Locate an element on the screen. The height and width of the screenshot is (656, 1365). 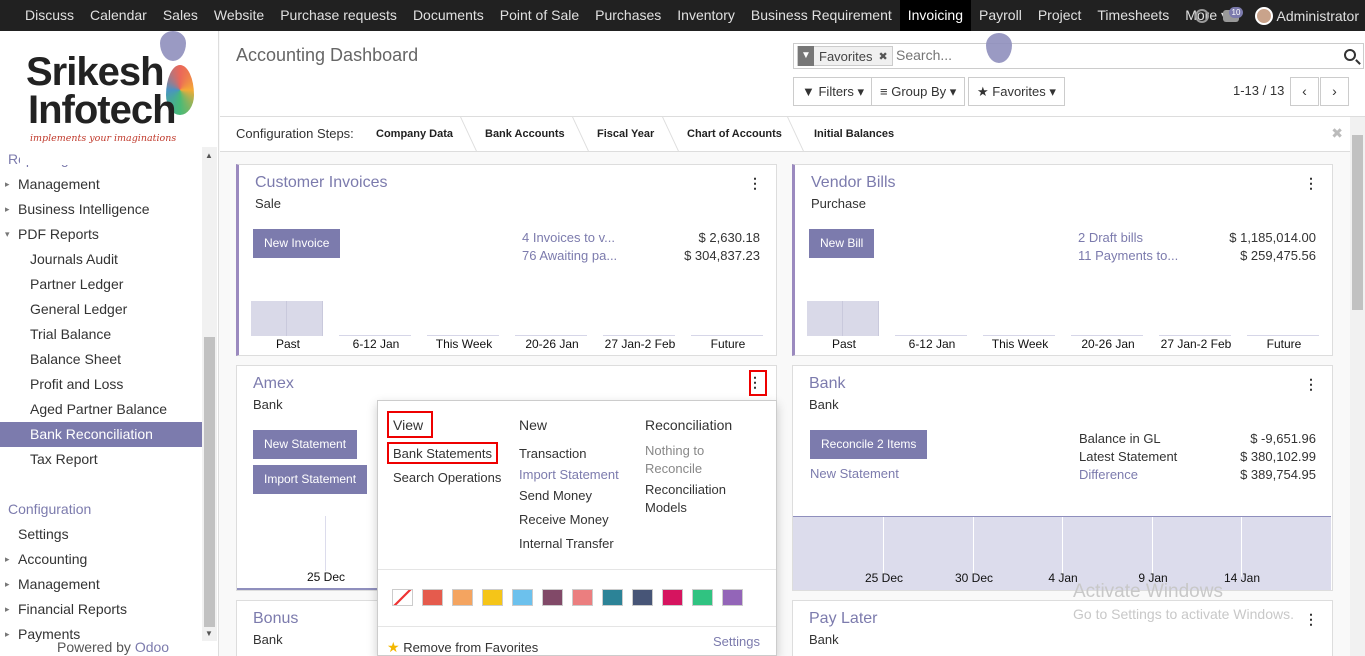
import-statement-button: Import Statement is located at coordinates (310, 479).